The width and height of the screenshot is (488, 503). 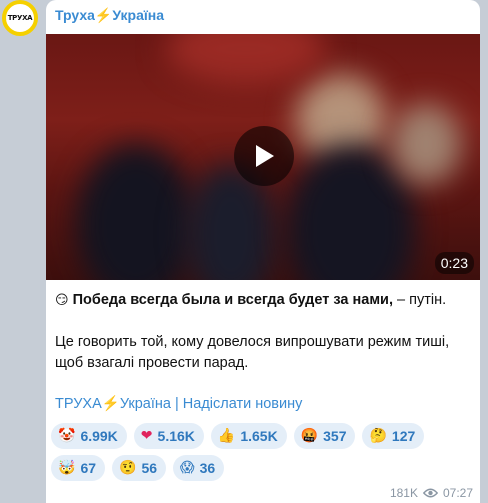 I want to click on heart-icon: ❤, so click(x=146, y=436).